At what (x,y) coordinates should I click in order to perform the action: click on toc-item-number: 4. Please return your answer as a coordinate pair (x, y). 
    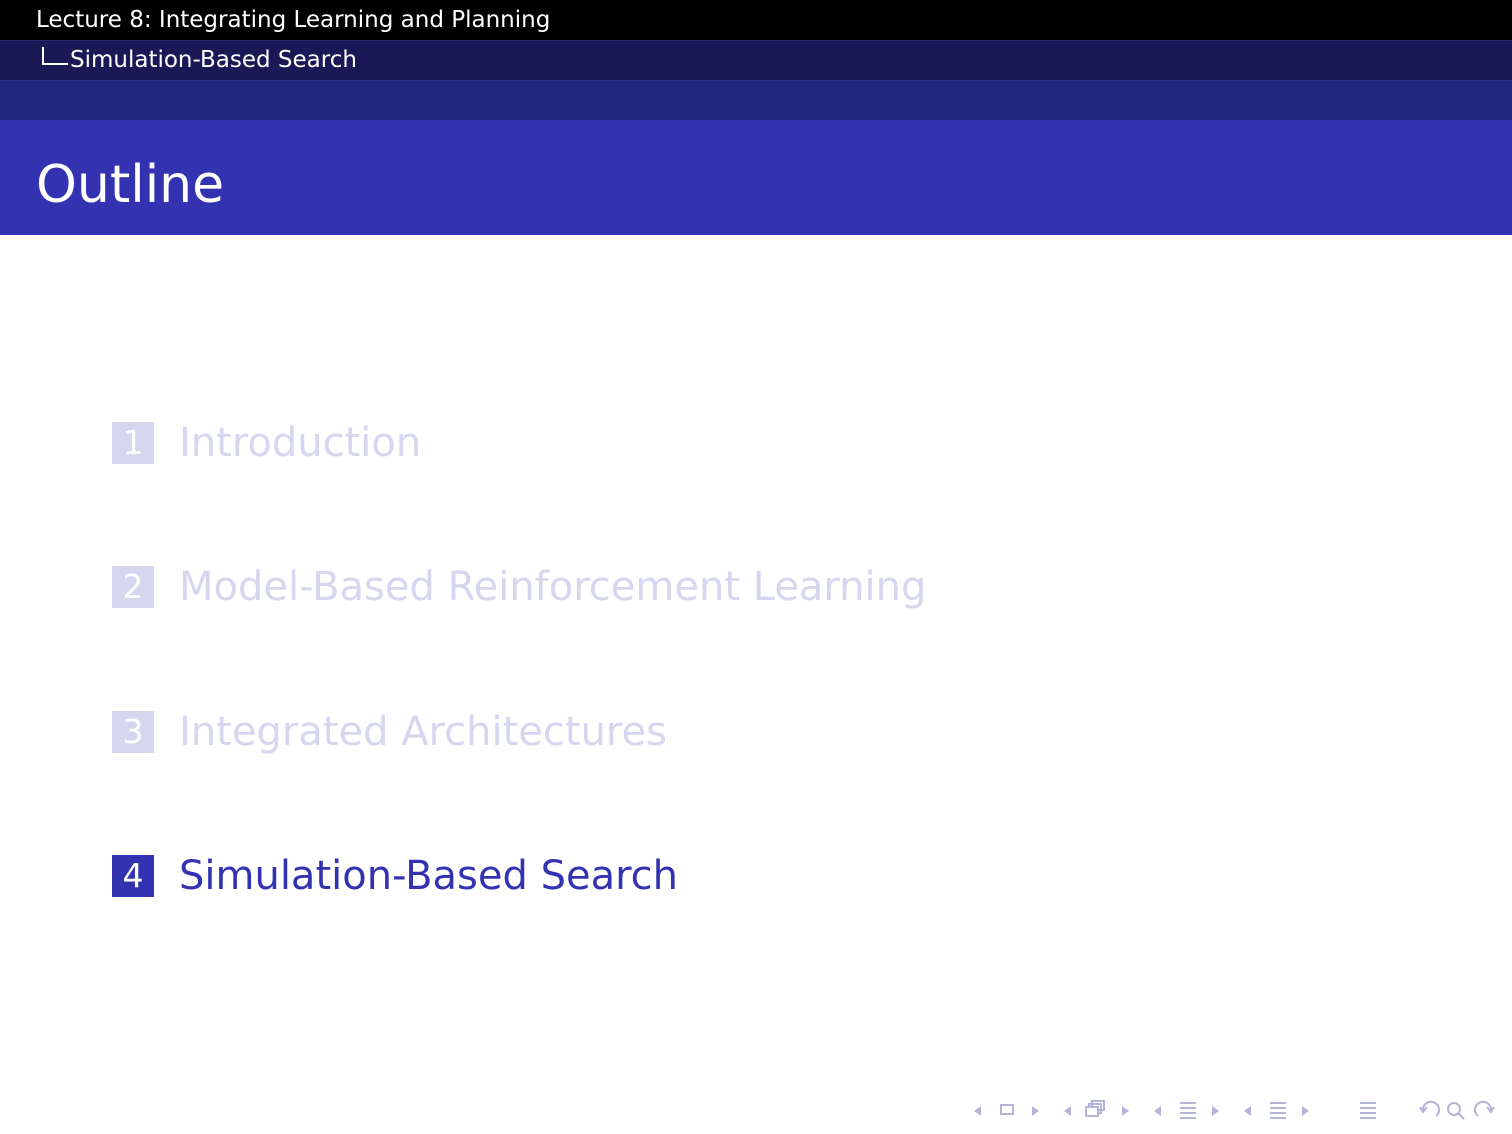
    Looking at the image, I should click on (133, 876).